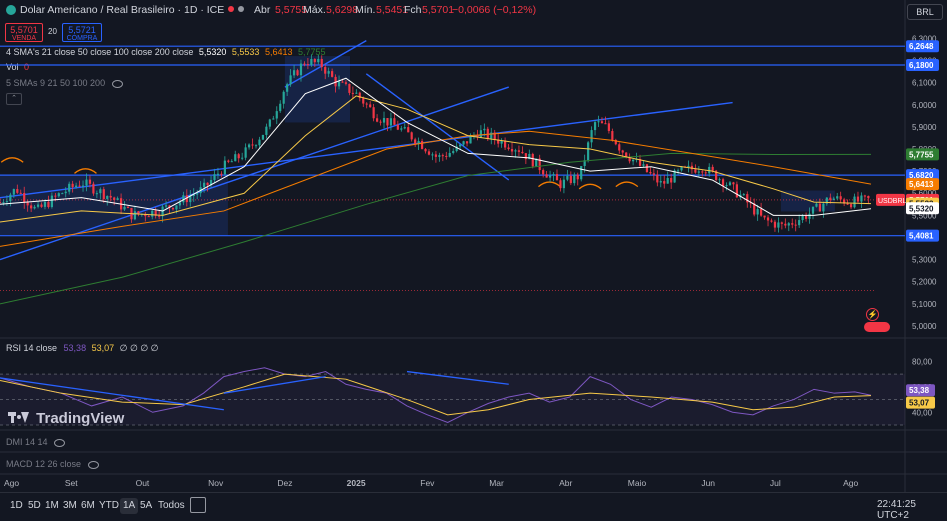 Image resolution: width=947 pixels, height=521 pixels. What do you see at coordinates (216, 483) in the screenshot?
I see `time-tick-label: Nov` at bounding box center [216, 483].